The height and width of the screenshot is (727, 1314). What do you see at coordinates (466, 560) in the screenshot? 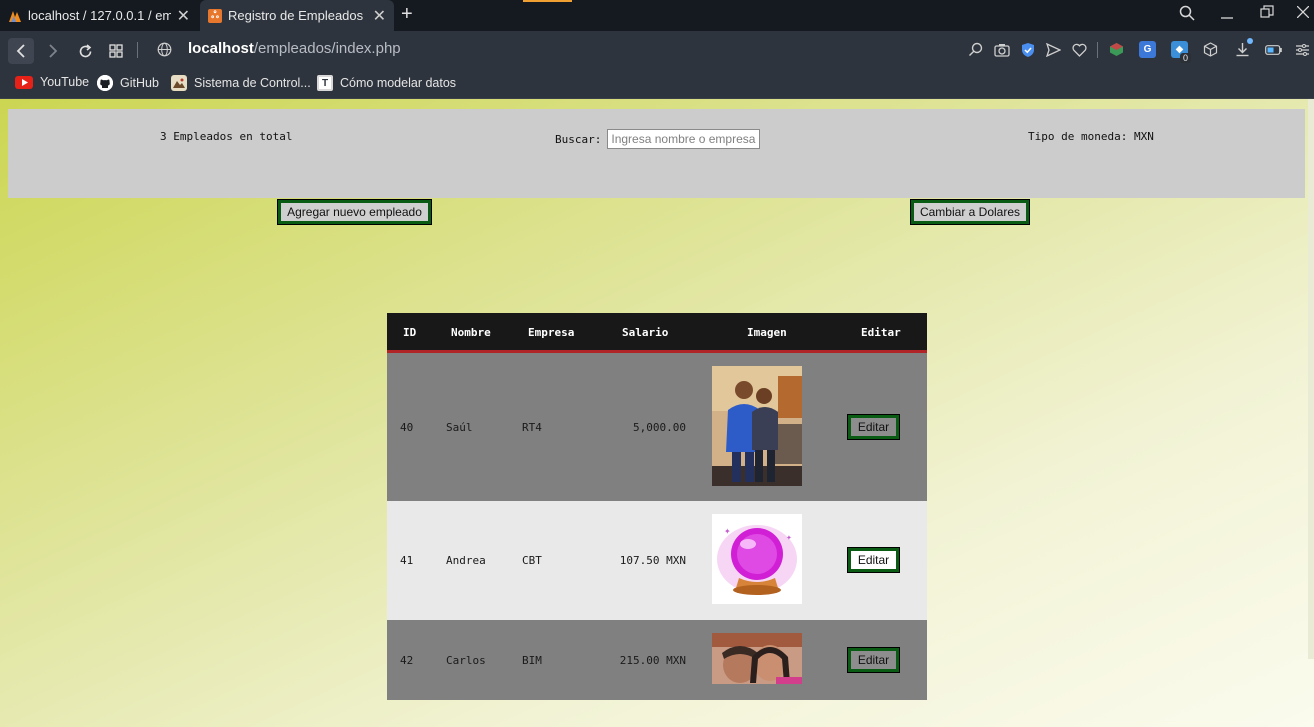
I see `cell-nombre: Andrea` at bounding box center [466, 560].